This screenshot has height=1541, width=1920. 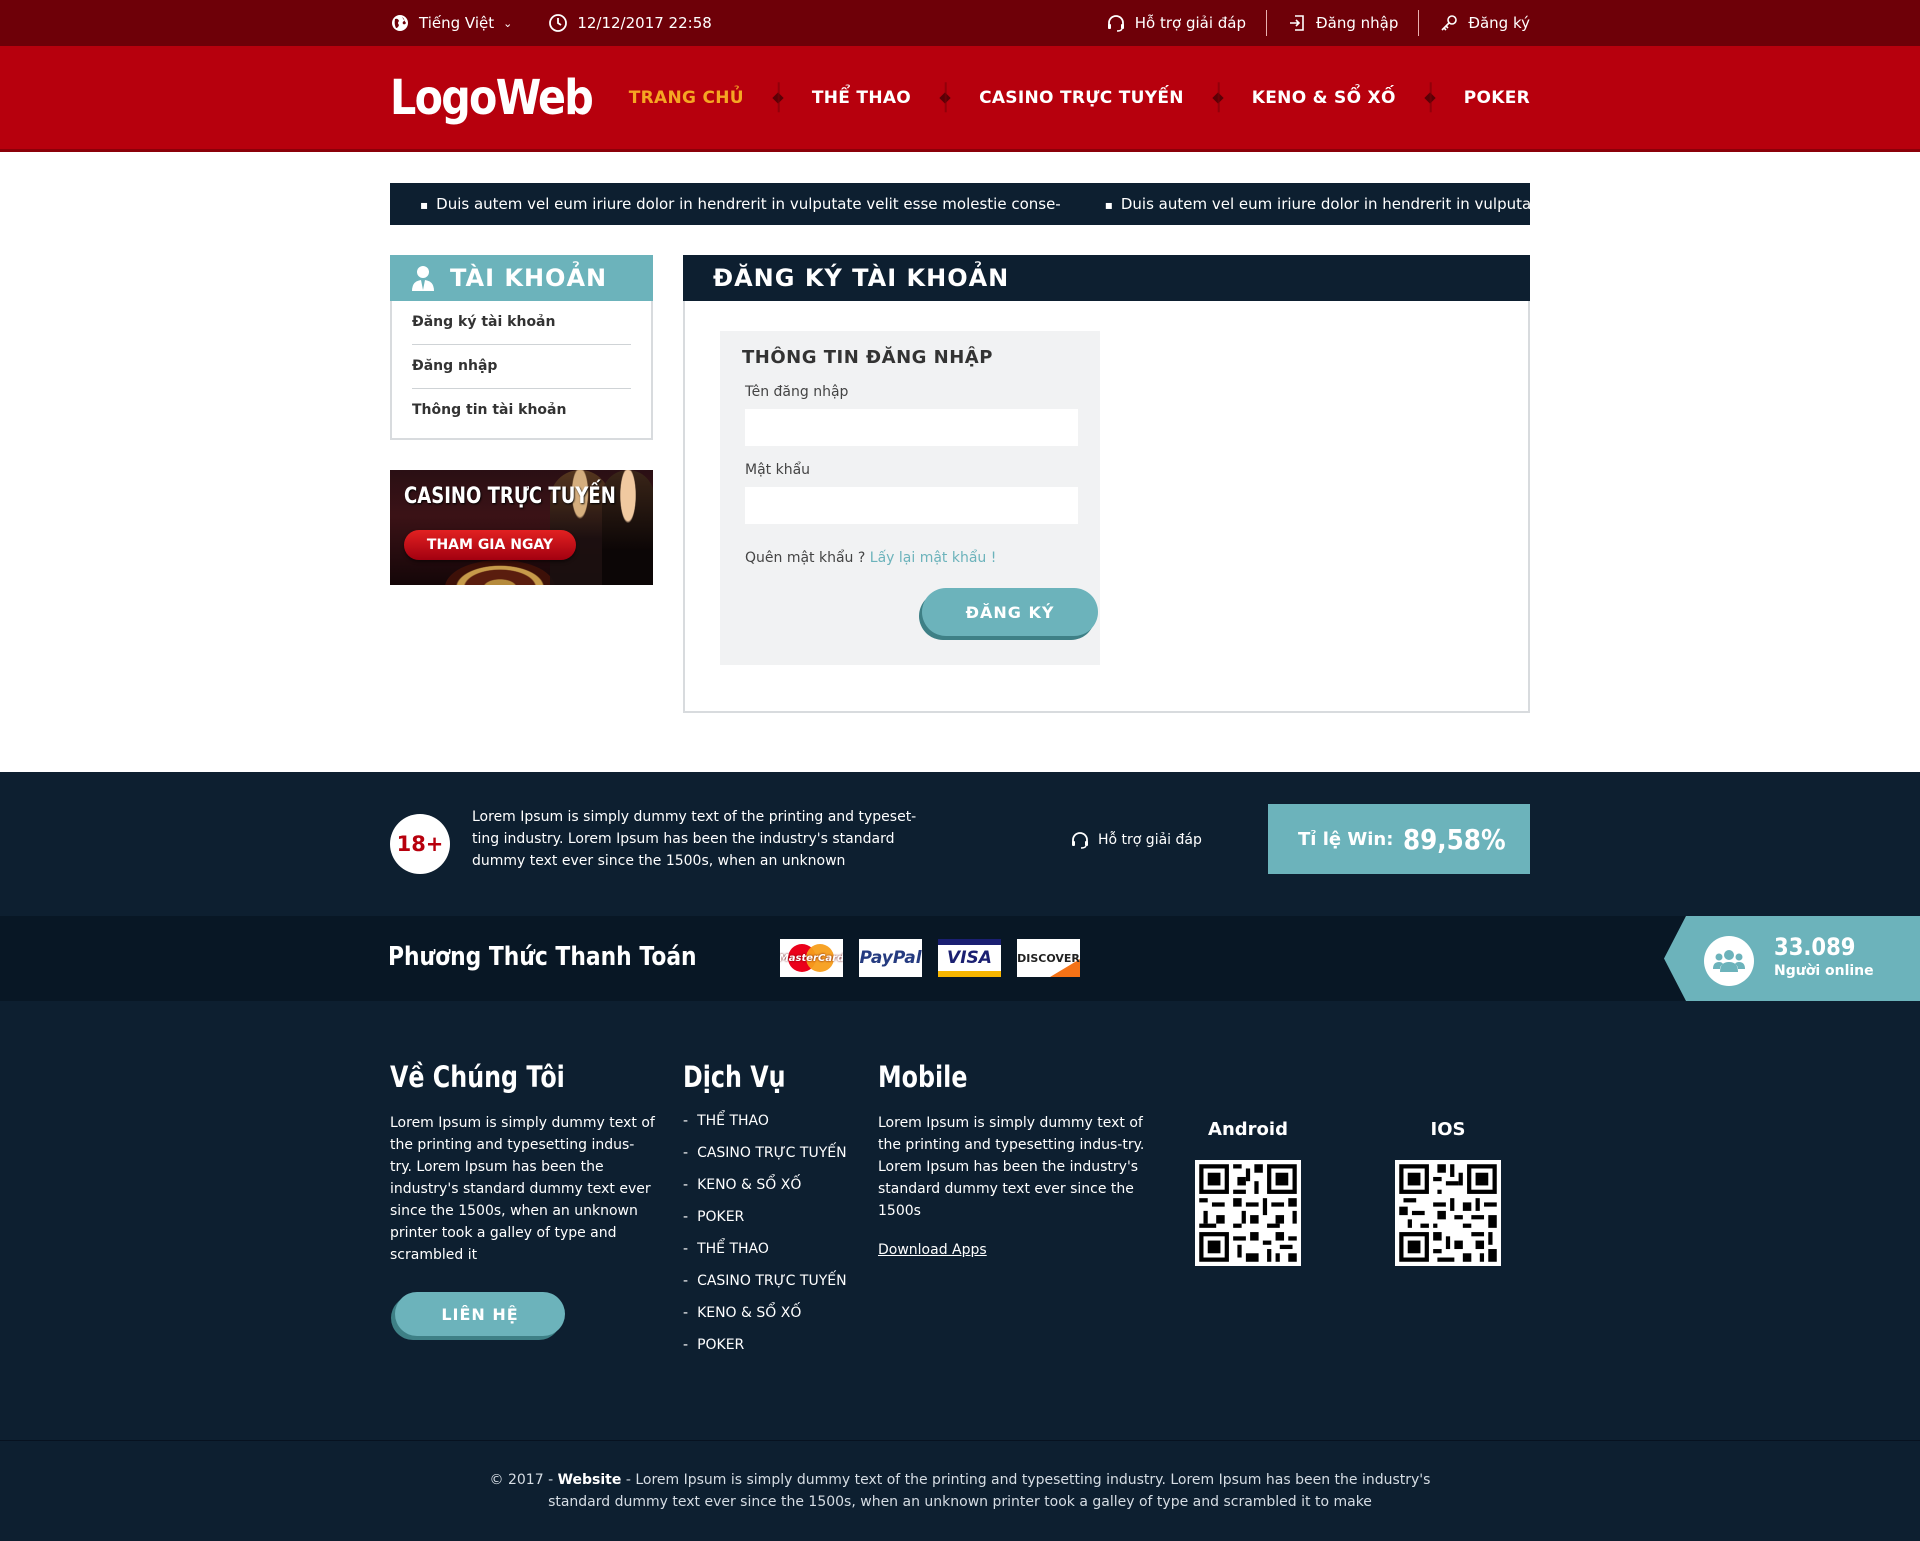 What do you see at coordinates (420, 844) in the screenshot?
I see `age-restriction-badge: 18+` at bounding box center [420, 844].